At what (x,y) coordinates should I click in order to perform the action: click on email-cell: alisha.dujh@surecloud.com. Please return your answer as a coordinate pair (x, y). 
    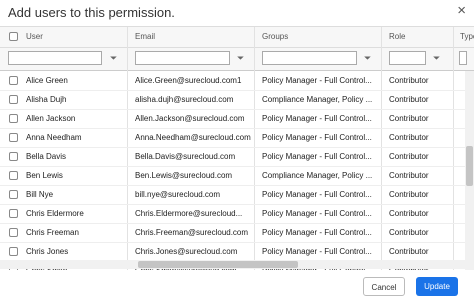
    Looking at the image, I should click on (184, 99).